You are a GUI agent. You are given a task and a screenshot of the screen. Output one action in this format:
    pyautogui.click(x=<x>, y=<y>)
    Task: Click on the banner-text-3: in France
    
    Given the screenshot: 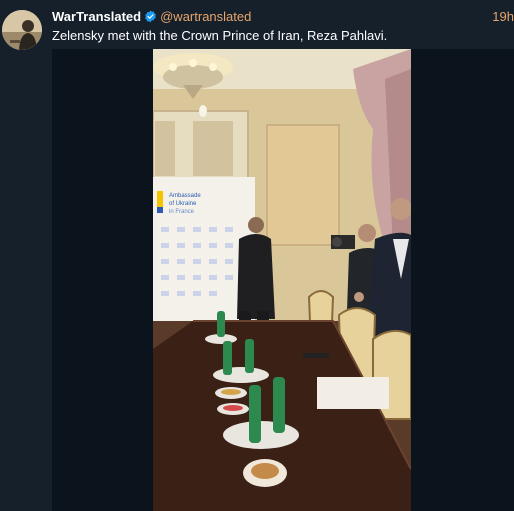 What is the action you would take?
    pyautogui.click(x=182, y=212)
    